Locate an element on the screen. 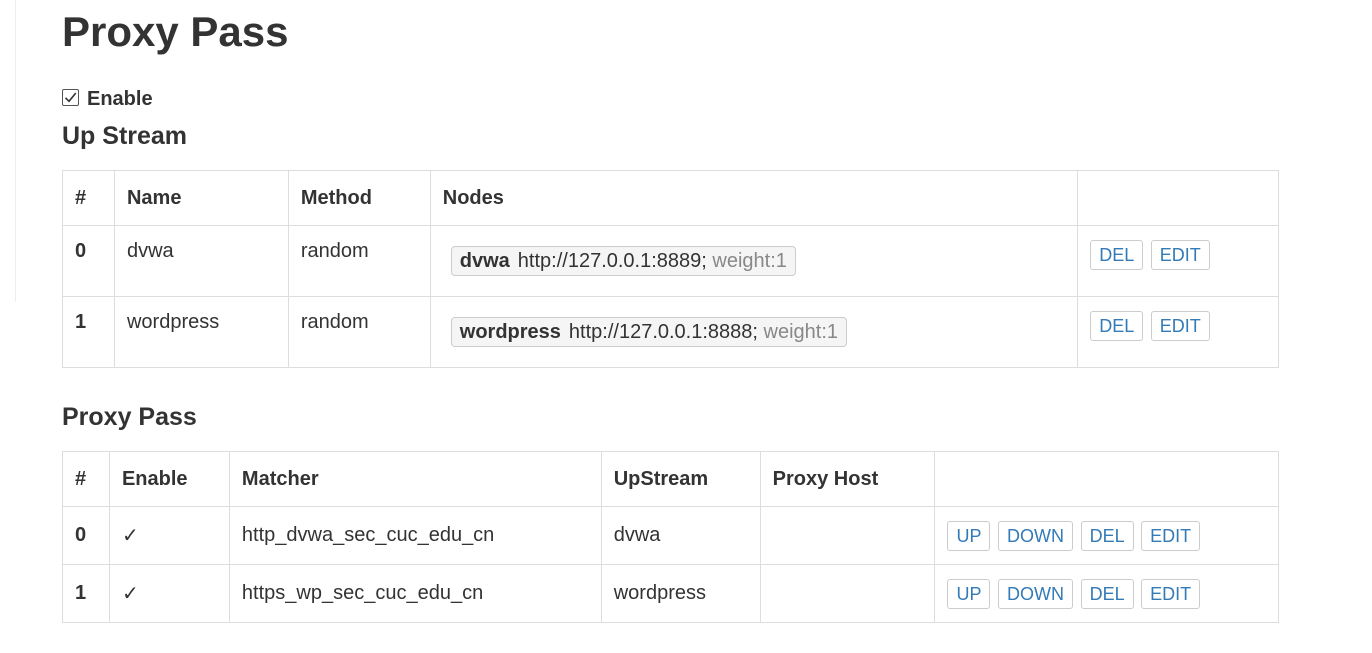 This screenshot has width=1372, height=653. nodes-cell: dvwa http://127.0.0.1:8889; weight:1 is located at coordinates (754, 261).